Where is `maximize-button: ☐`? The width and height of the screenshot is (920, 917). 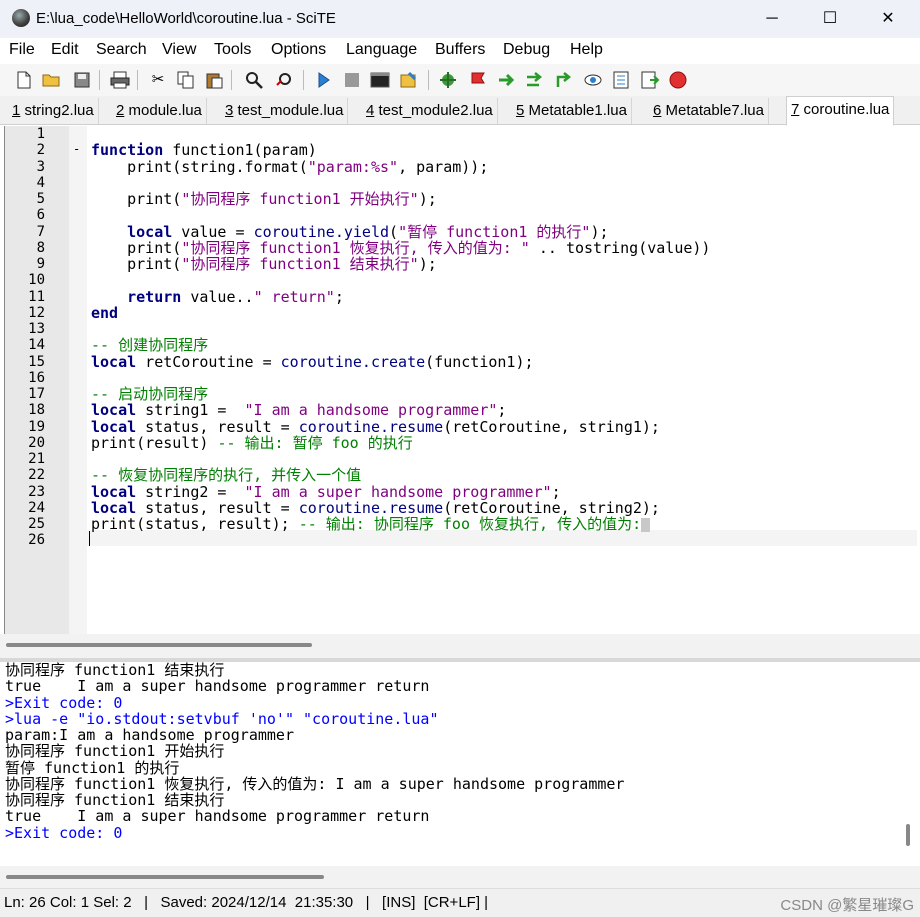 maximize-button: ☐ is located at coordinates (830, 19).